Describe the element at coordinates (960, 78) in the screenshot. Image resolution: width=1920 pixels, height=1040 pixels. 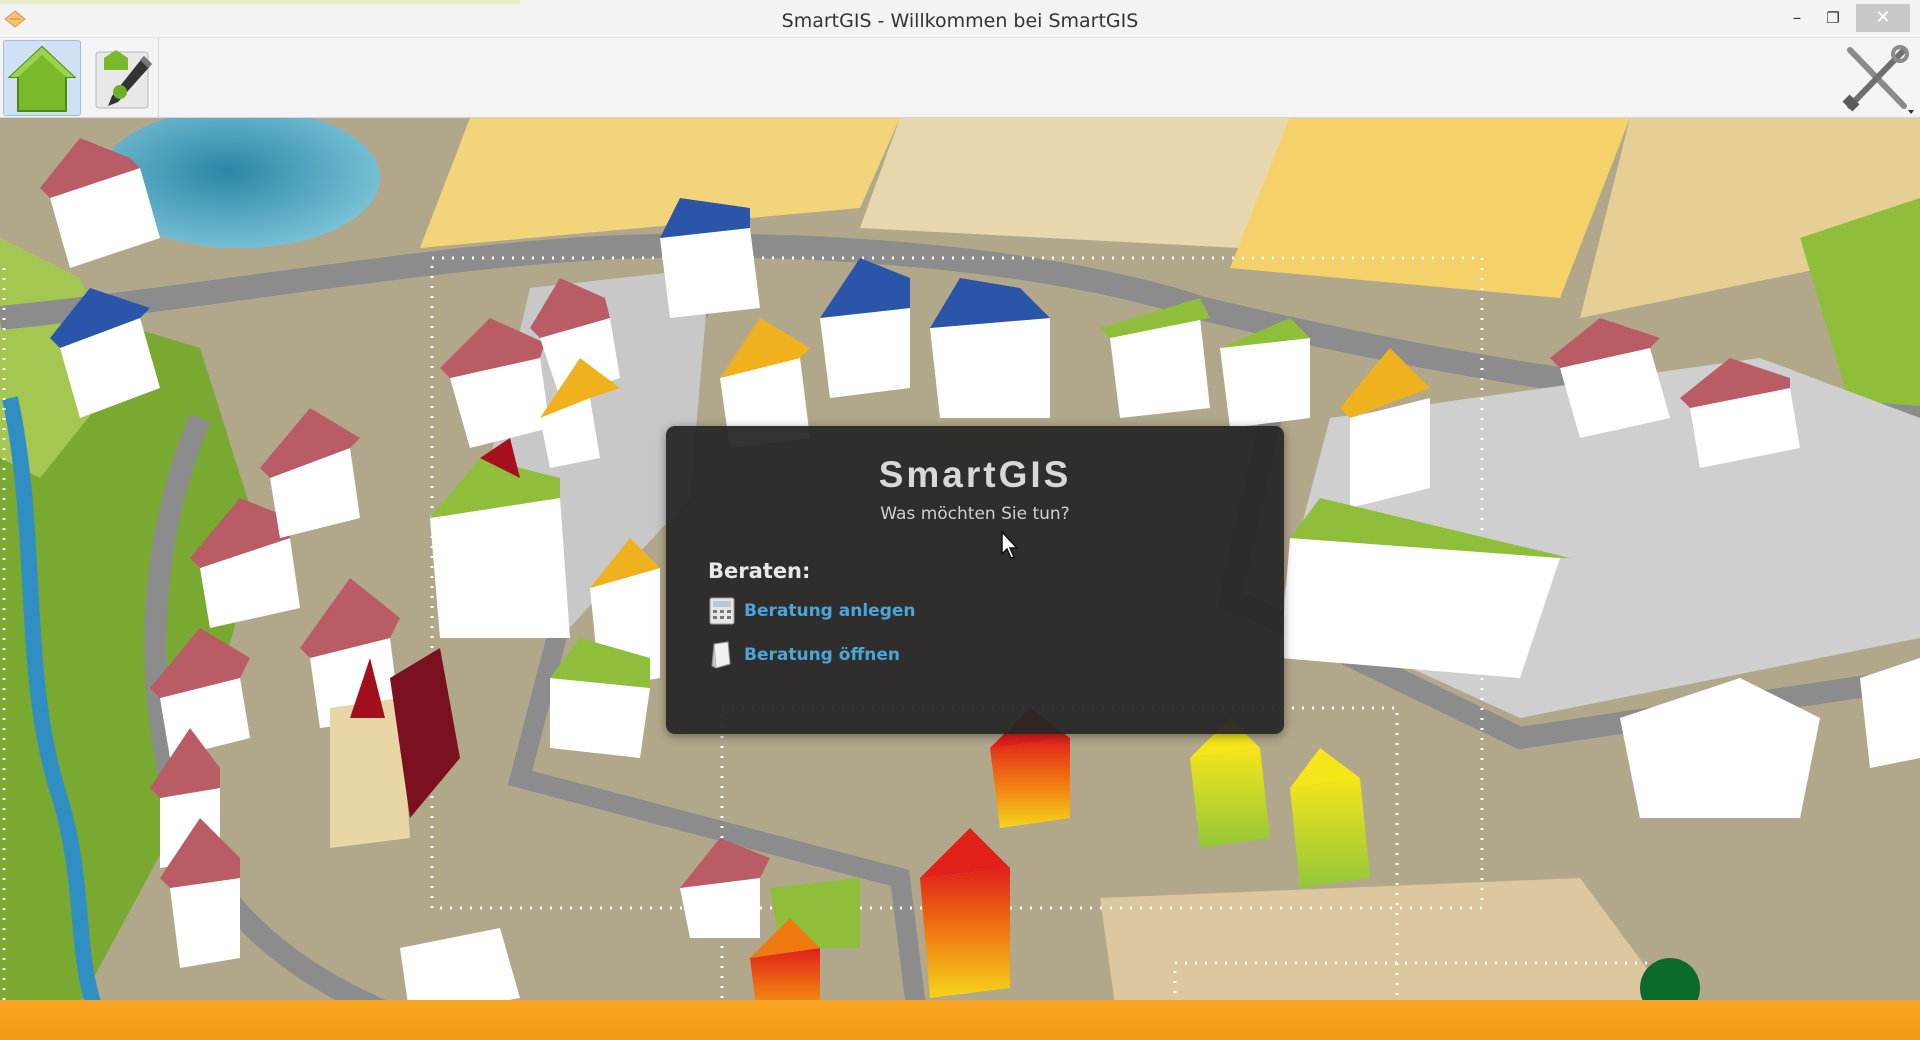
I see `toolbar` at that location.